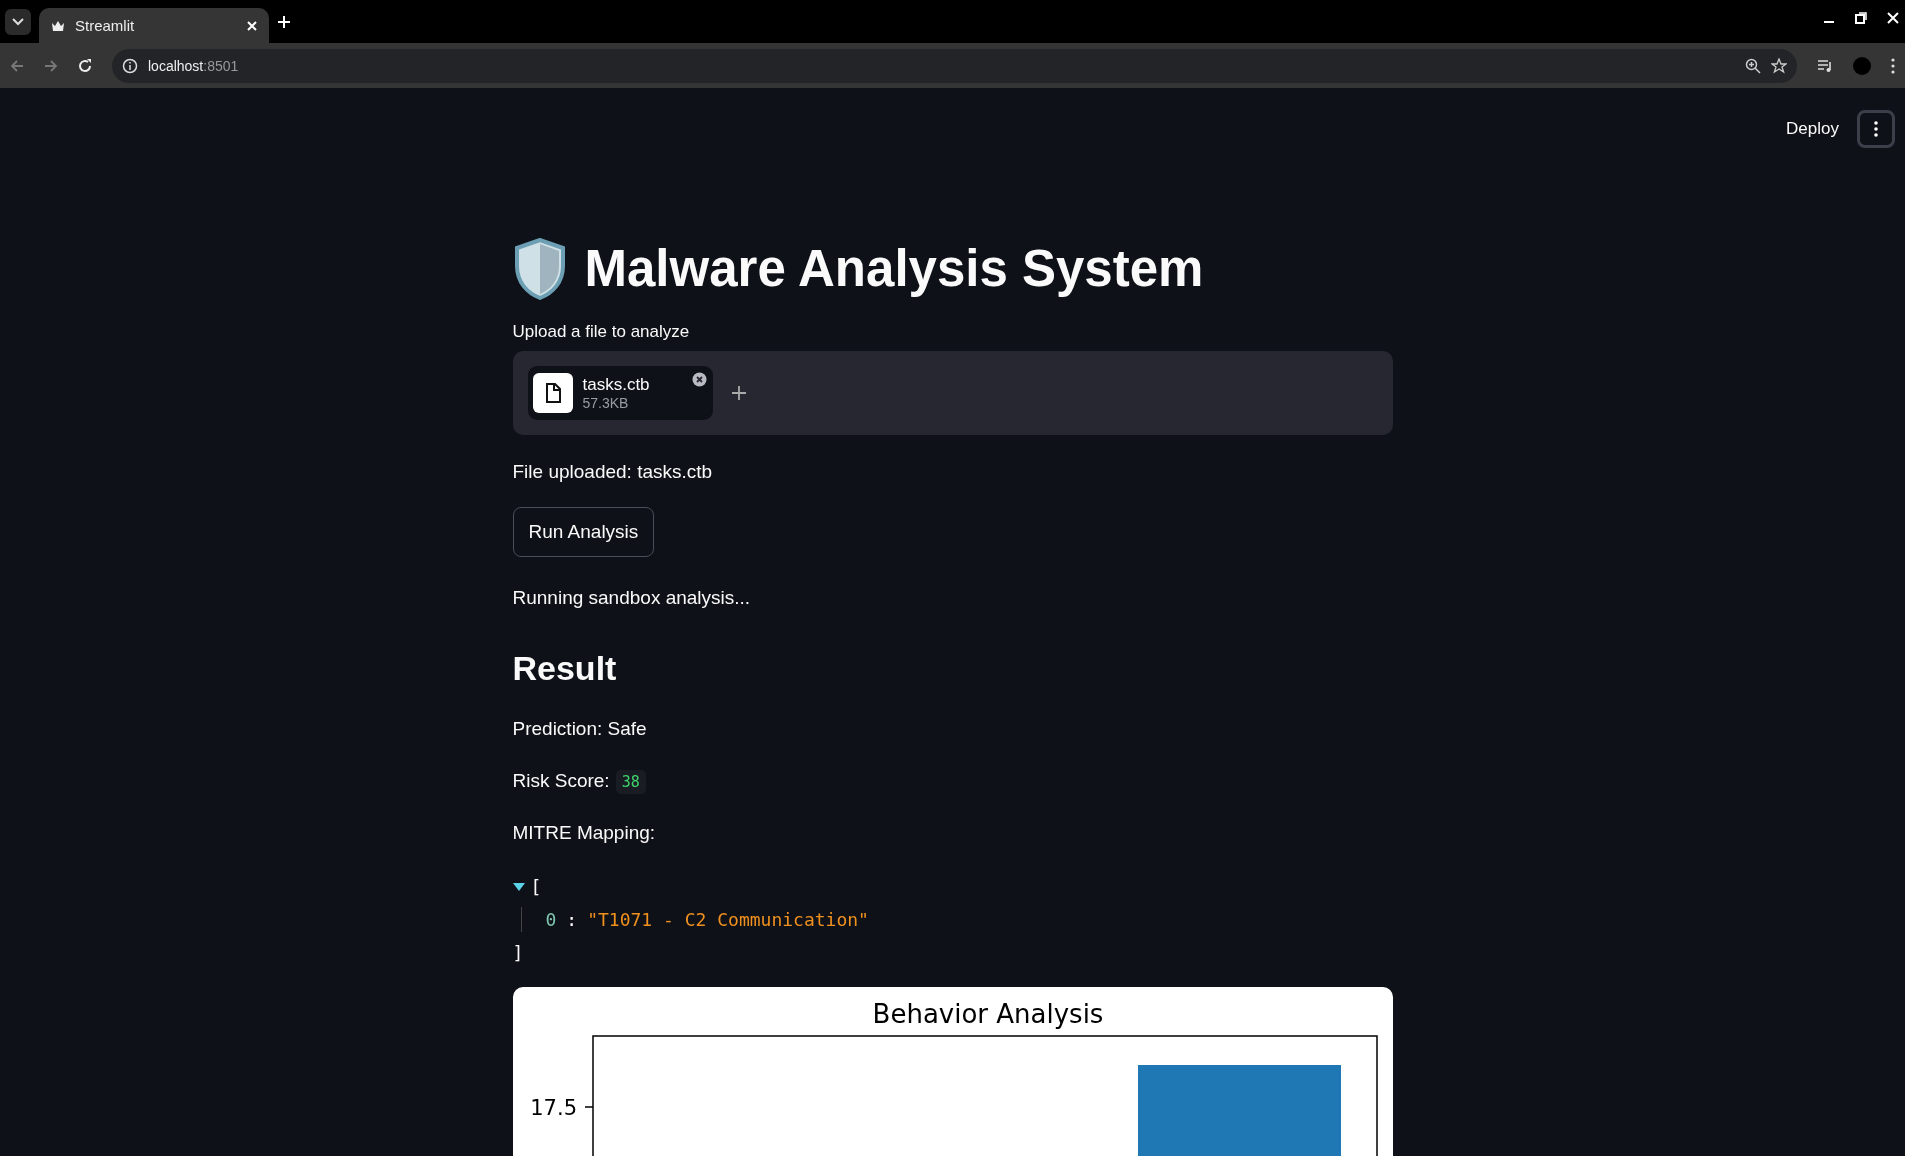 The width and height of the screenshot is (1905, 1156). I want to click on file-icon, so click(552, 393).